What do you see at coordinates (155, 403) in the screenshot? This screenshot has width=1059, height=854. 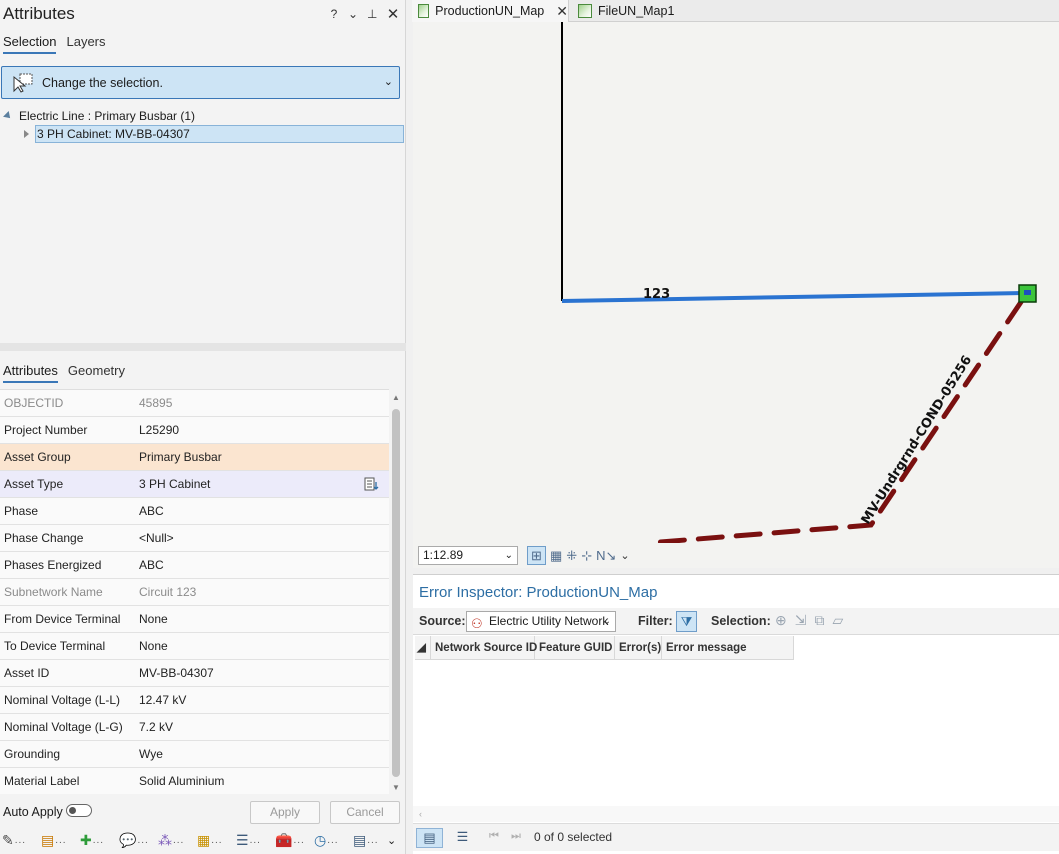 I see `attribute-value: 45895` at bounding box center [155, 403].